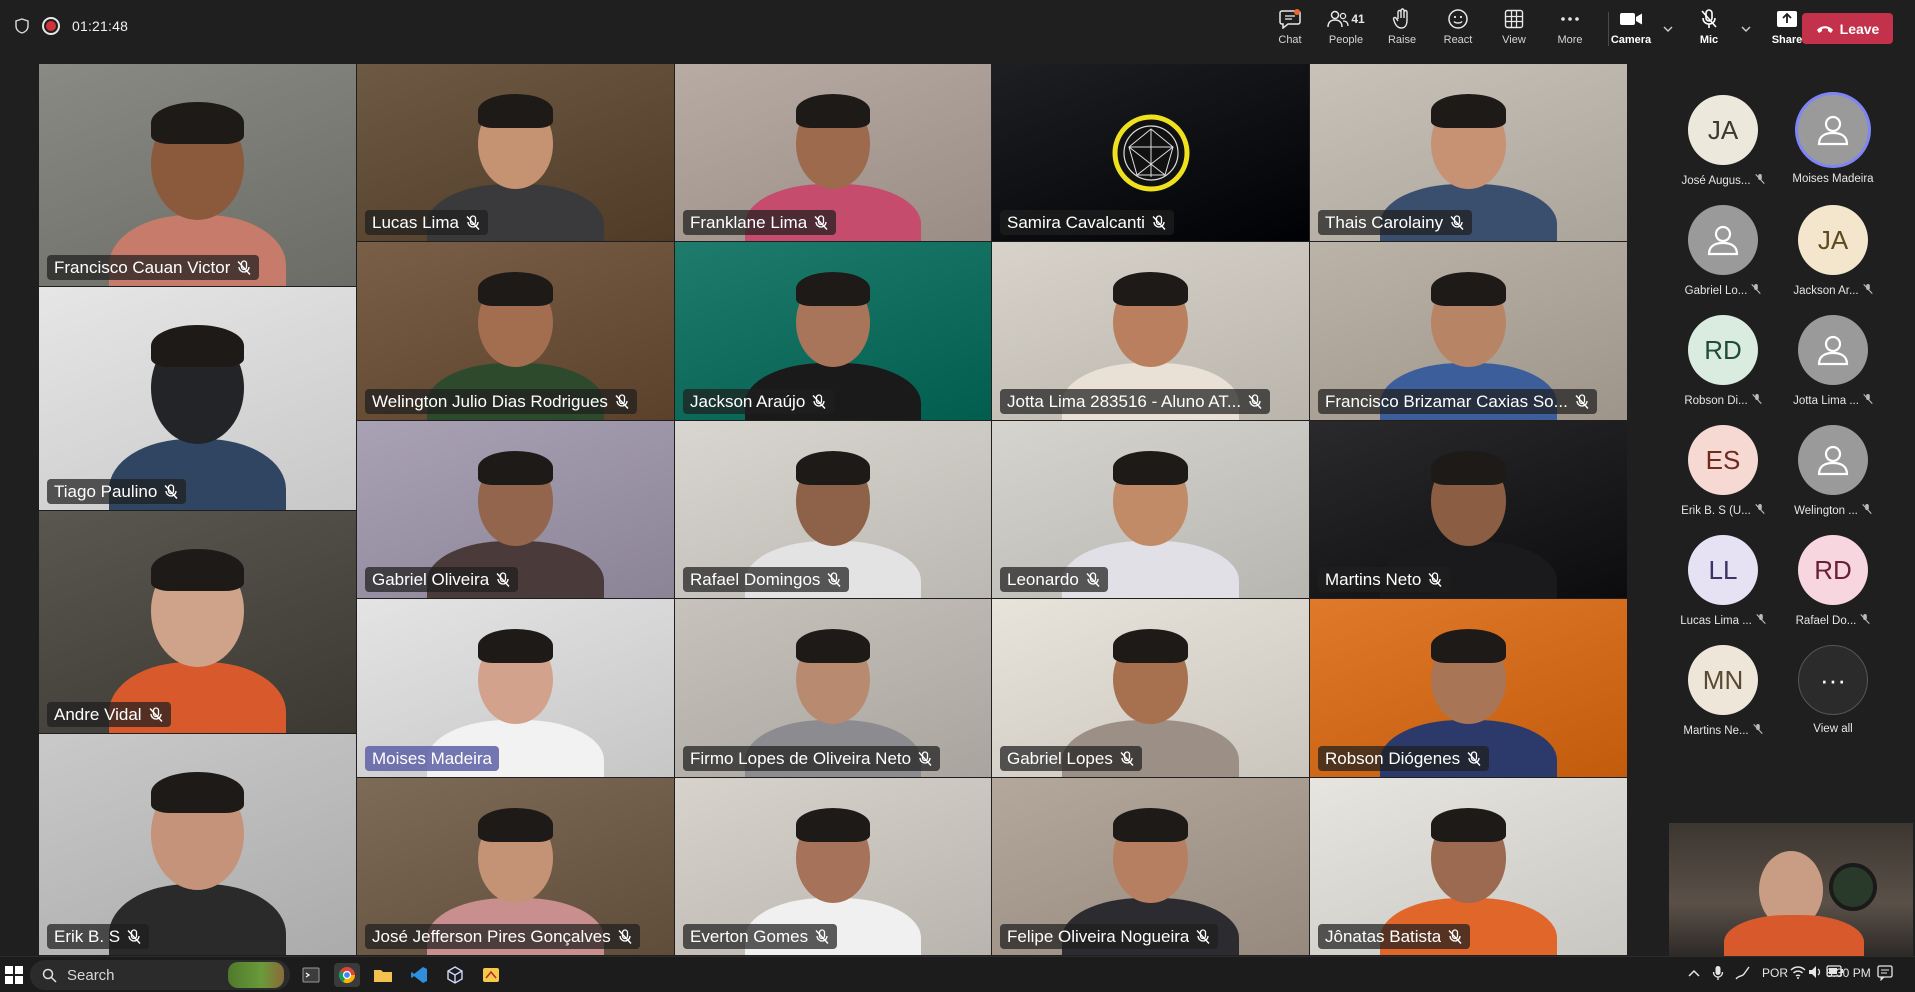  What do you see at coordinates (1694, 973) in the screenshot?
I see `show-hidden-icons-chevron-icon` at bounding box center [1694, 973].